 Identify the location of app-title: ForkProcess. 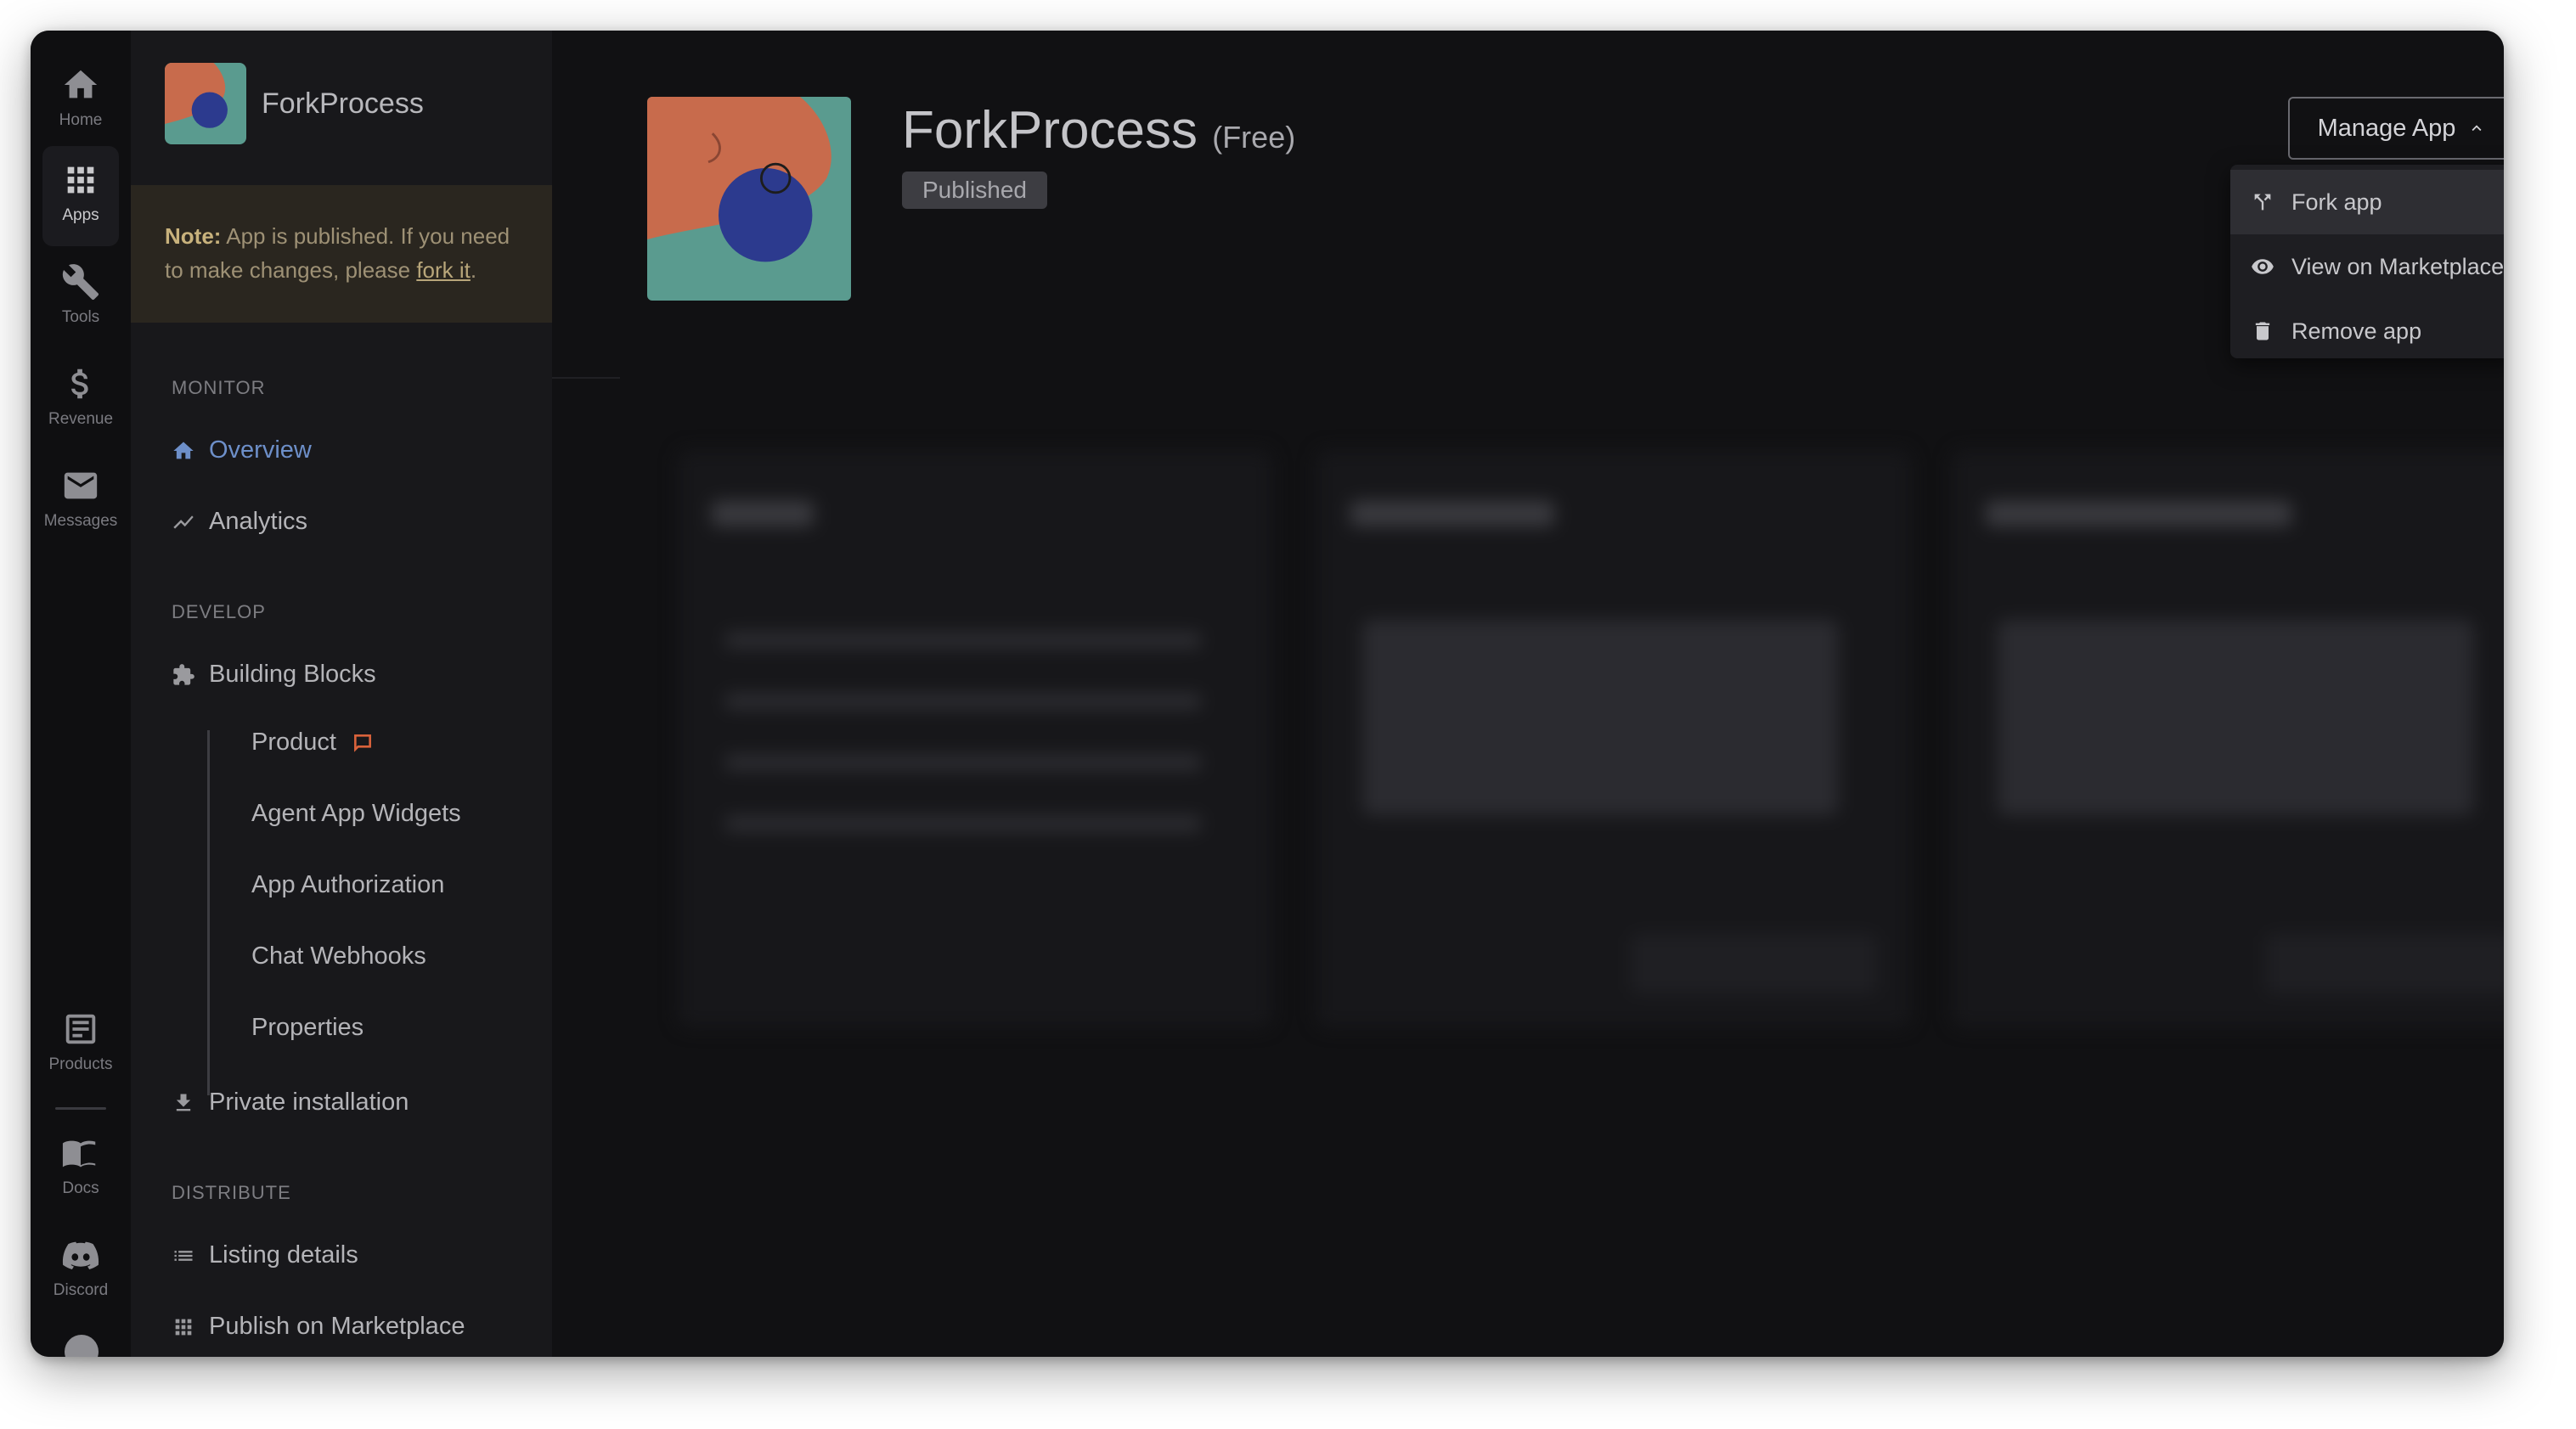
(1050, 130).